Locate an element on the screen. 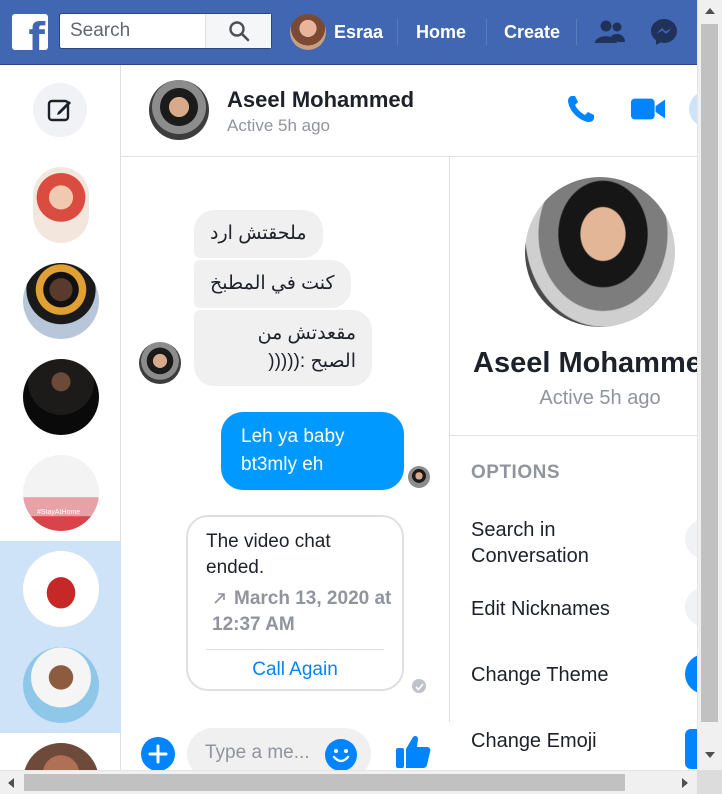 The image size is (722, 794). scroll-left-arrow-icon is located at coordinates (11, 783).